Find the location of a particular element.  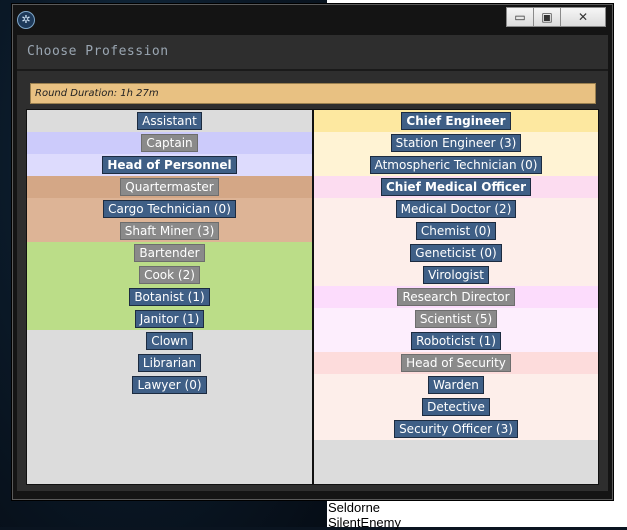

job-row: Captain is located at coordinates (169, 143).